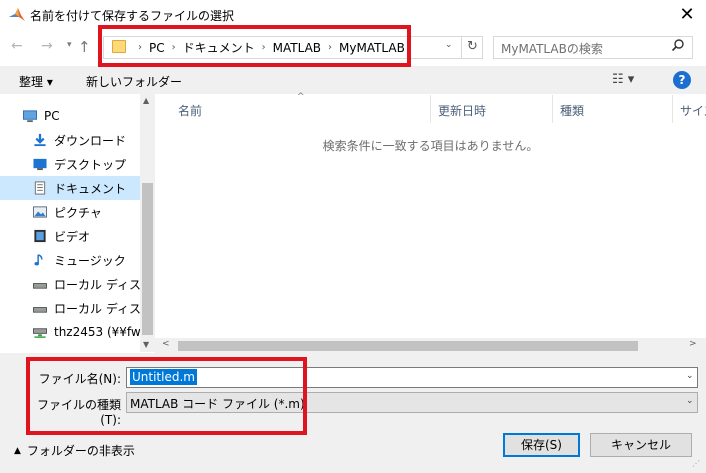 Image resolution: width=706 pixels, height=473 pixels. What do you see at coordinates (17, 46) in the screenshot?
I see `back-arrow-icon: ←` at bounding box center [17, 46].